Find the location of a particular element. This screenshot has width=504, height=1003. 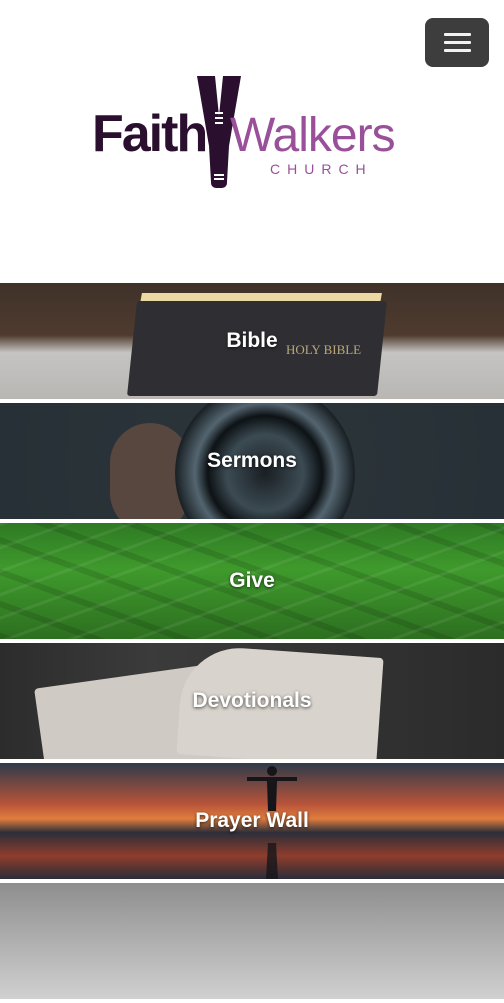

tile-label: Sermons is located at coordinates (252, 460).